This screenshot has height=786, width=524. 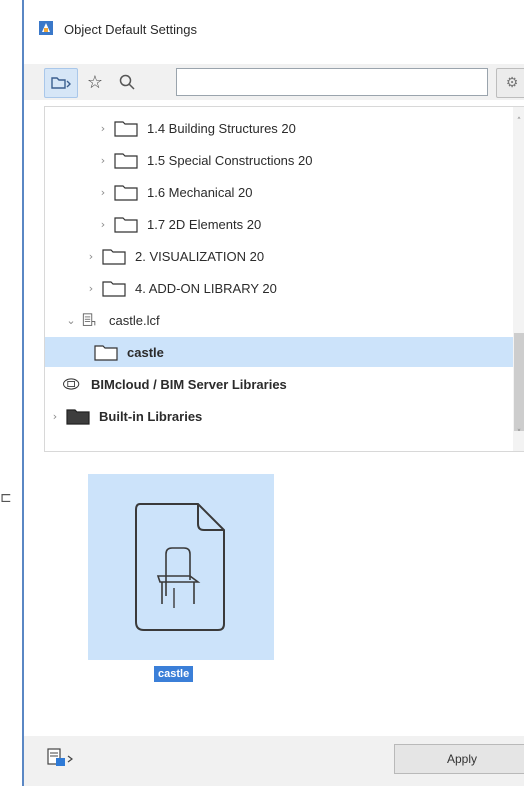 I want to click on chevron-down-icon: ⌄, so click(x=71, y=320).